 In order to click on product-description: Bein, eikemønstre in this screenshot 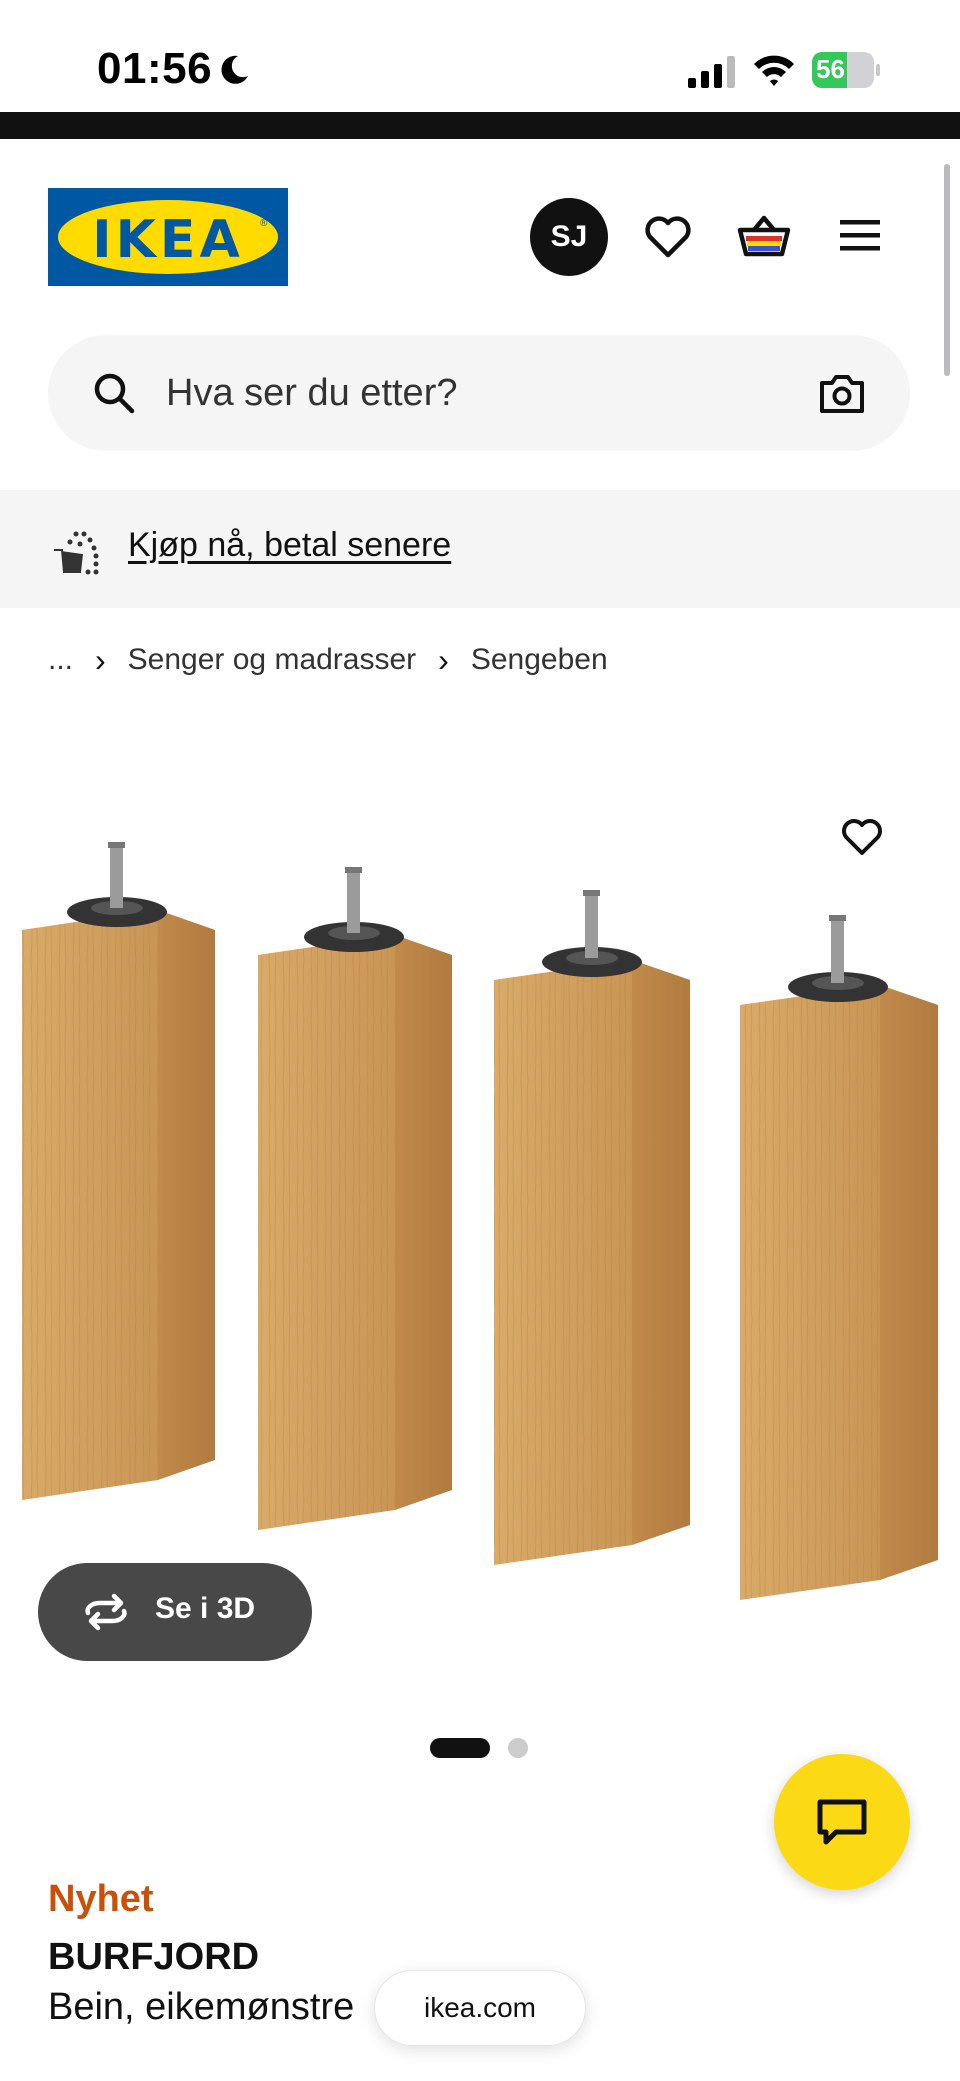, I will do `click(201, 2007)`.